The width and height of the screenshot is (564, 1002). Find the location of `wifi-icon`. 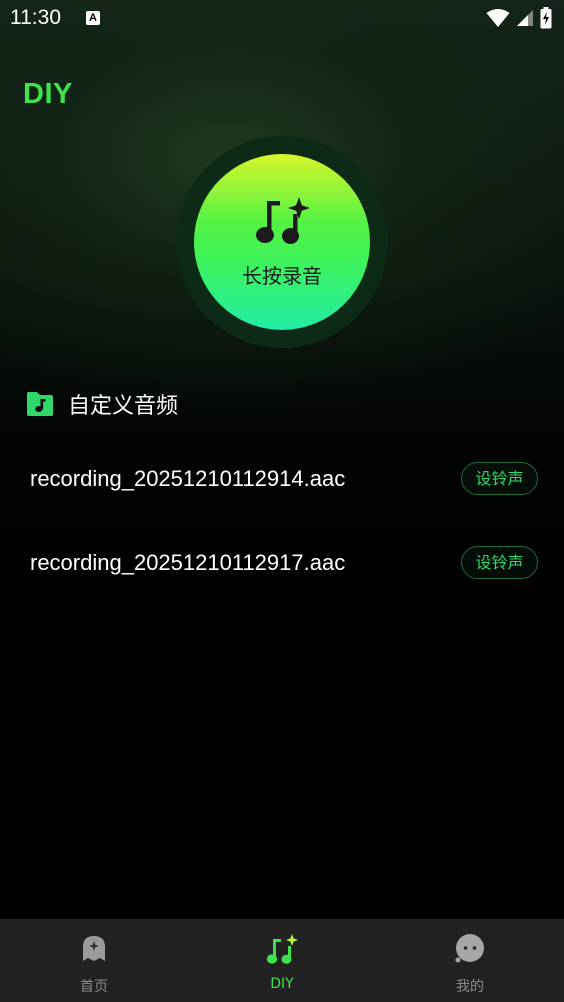

wifi-icon is located at coordinates (498, 18).